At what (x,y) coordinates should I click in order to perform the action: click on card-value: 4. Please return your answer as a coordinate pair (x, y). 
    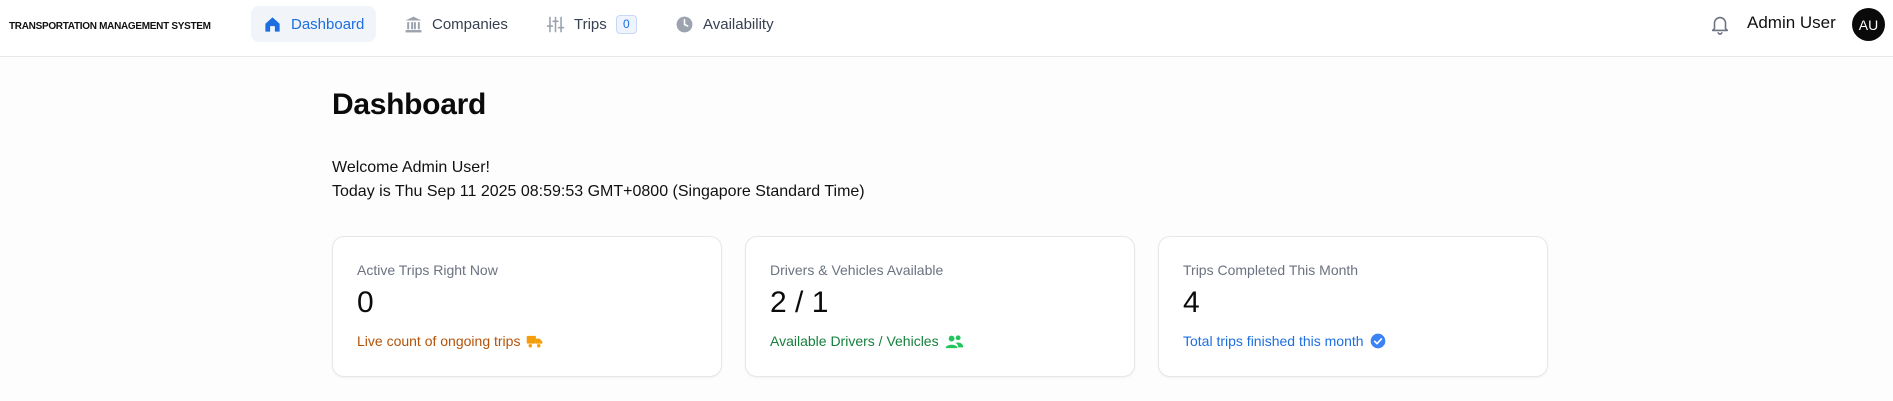
    Looking at the image, I should click on (1191, 302).